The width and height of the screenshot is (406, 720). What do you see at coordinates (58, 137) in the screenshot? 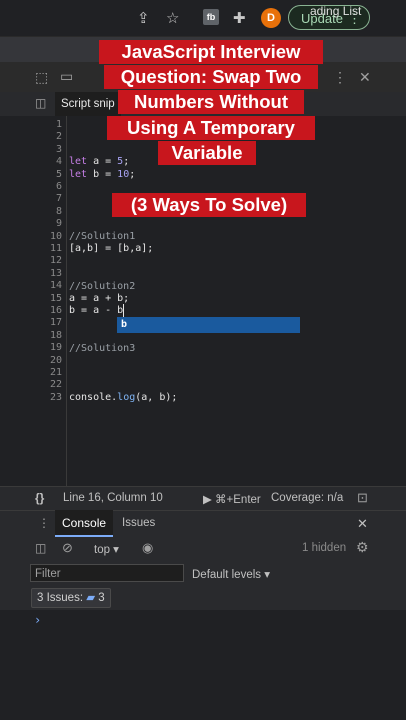
I see `line-number: 2` at bounding box center [58, 137].